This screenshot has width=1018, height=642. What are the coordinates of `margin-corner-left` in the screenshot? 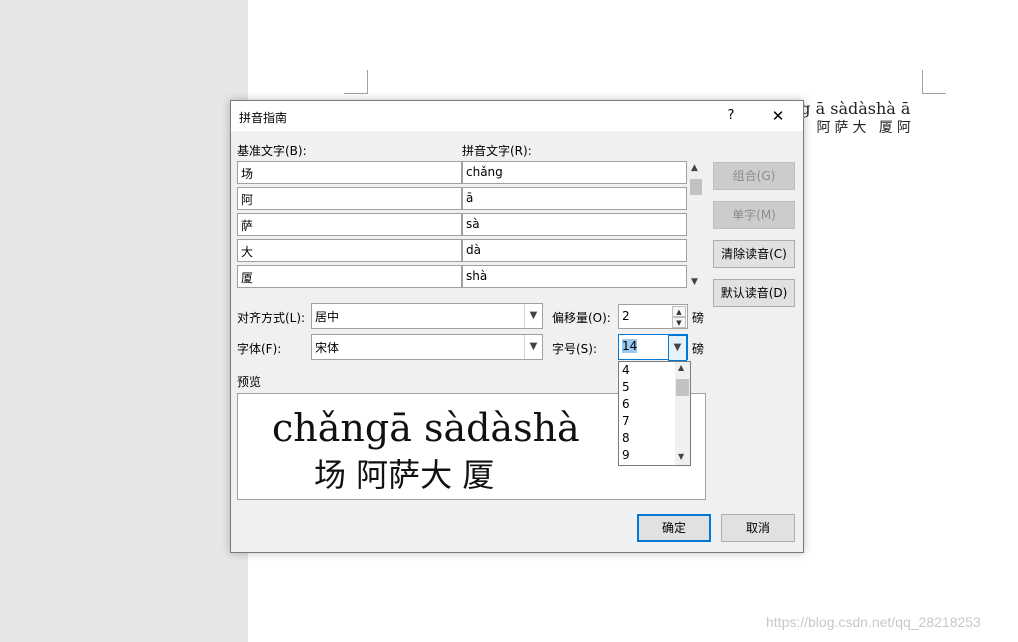 It's located at (356, 82).